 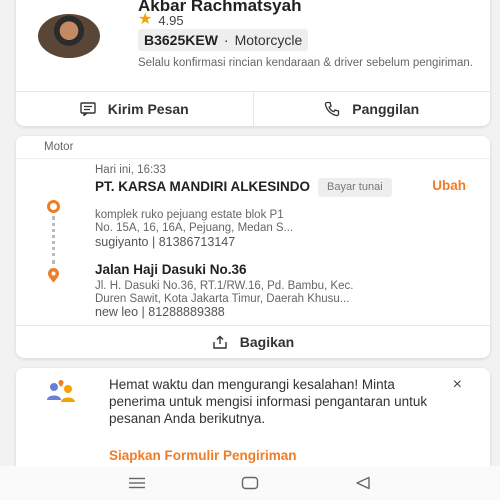 What do you see at coordinates (171, 269) in the screenshot?
I see `dropoff-name: Jalan Haji Dasuki No.36` at bounding box center [171, 269].